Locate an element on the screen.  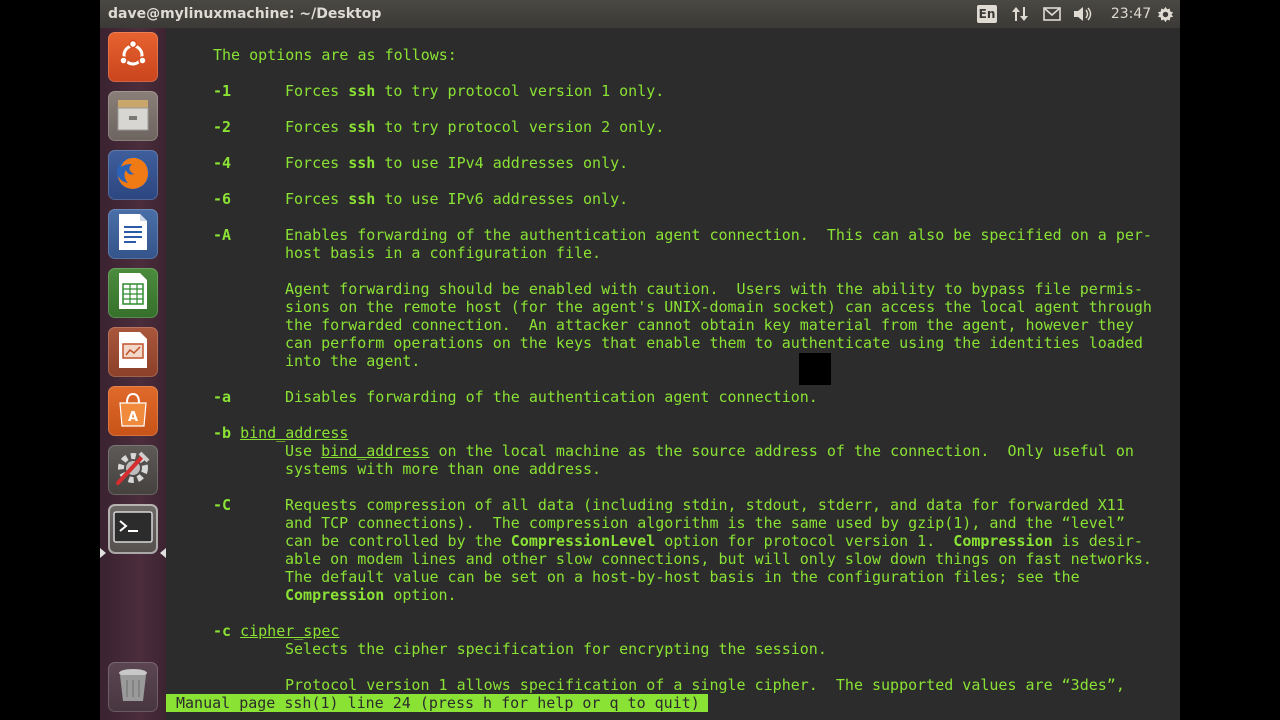
svg-text: A is located at coordinates (133, 417).